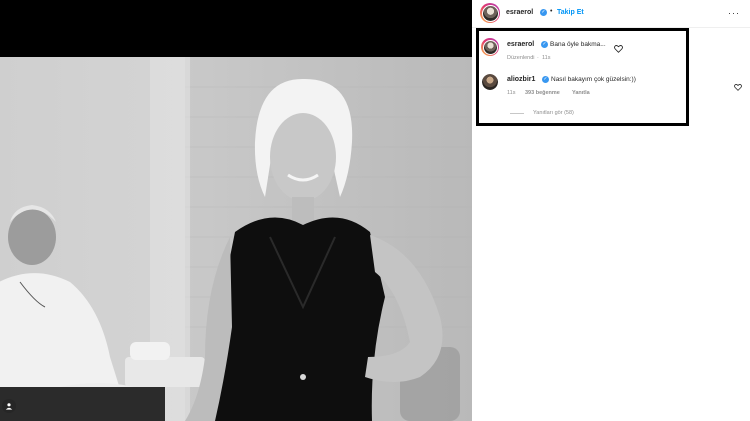  What do you see at coordinates (611, 14) in the screenshot?
I see `post-header: esraerol ✓ • Takip Et ···` at bounding box center [611, 14].